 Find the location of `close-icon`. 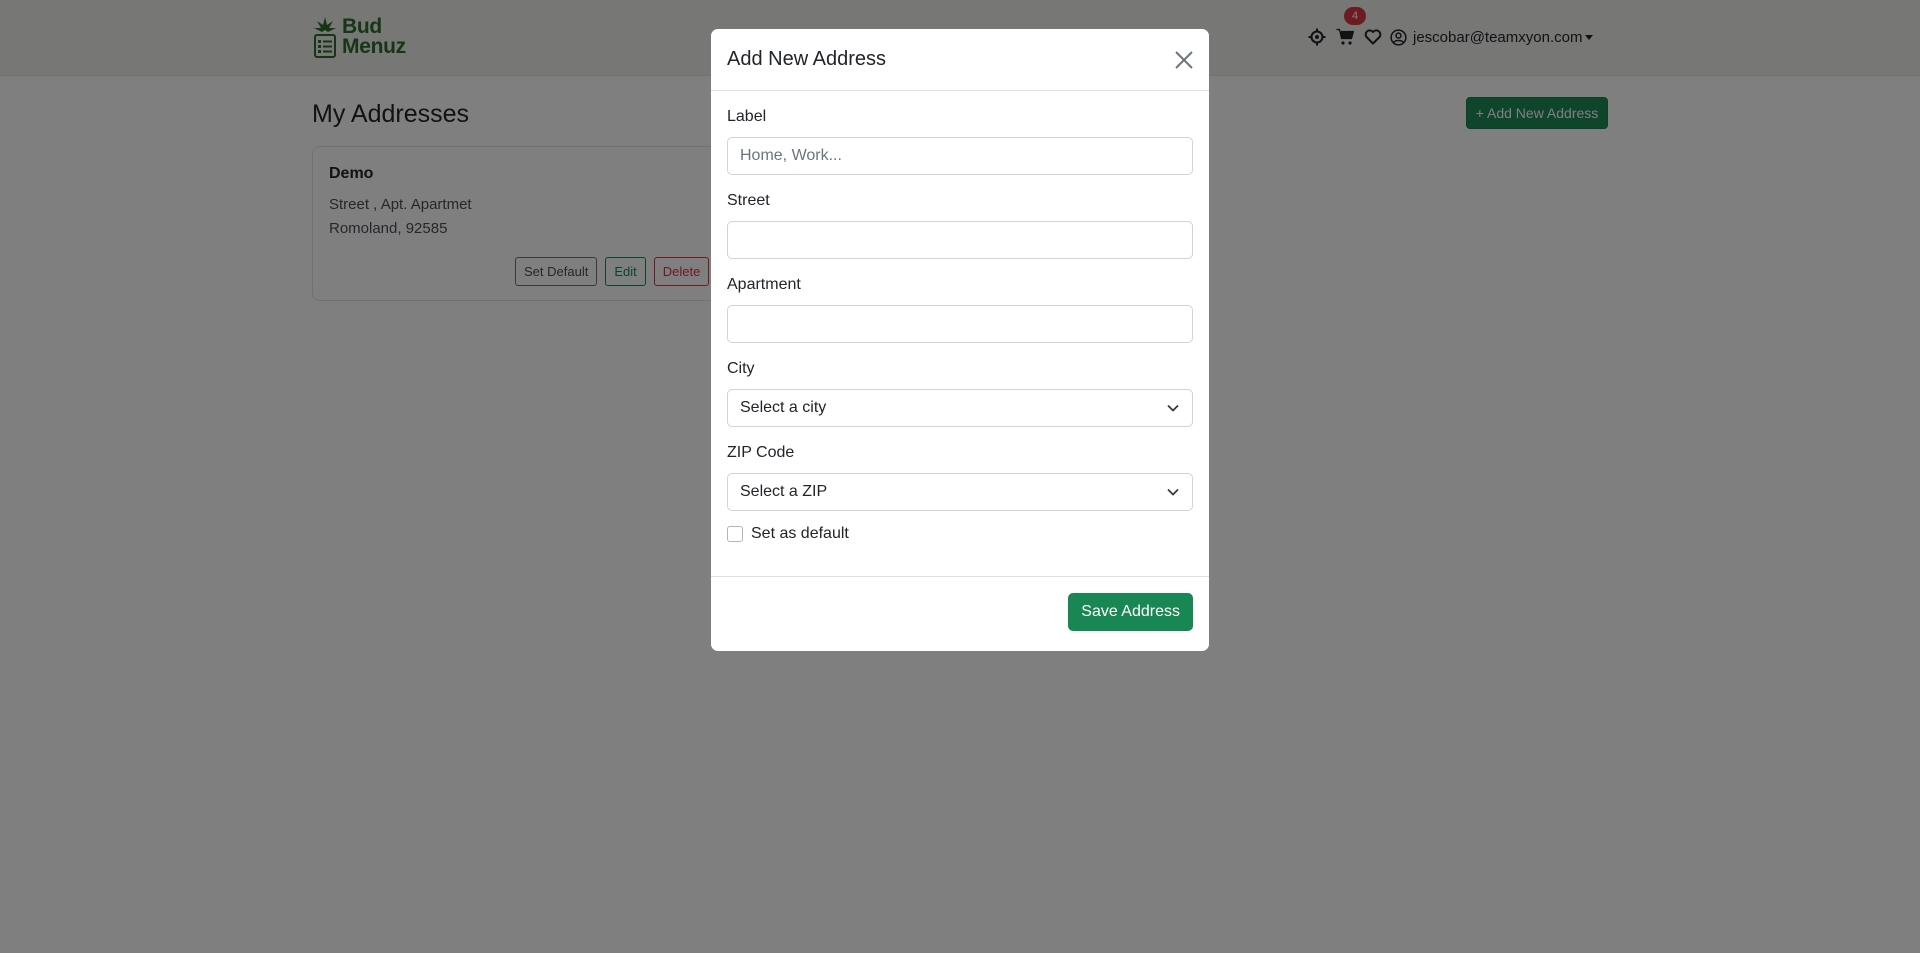

close-icon is located at coordinates (1184, 60).